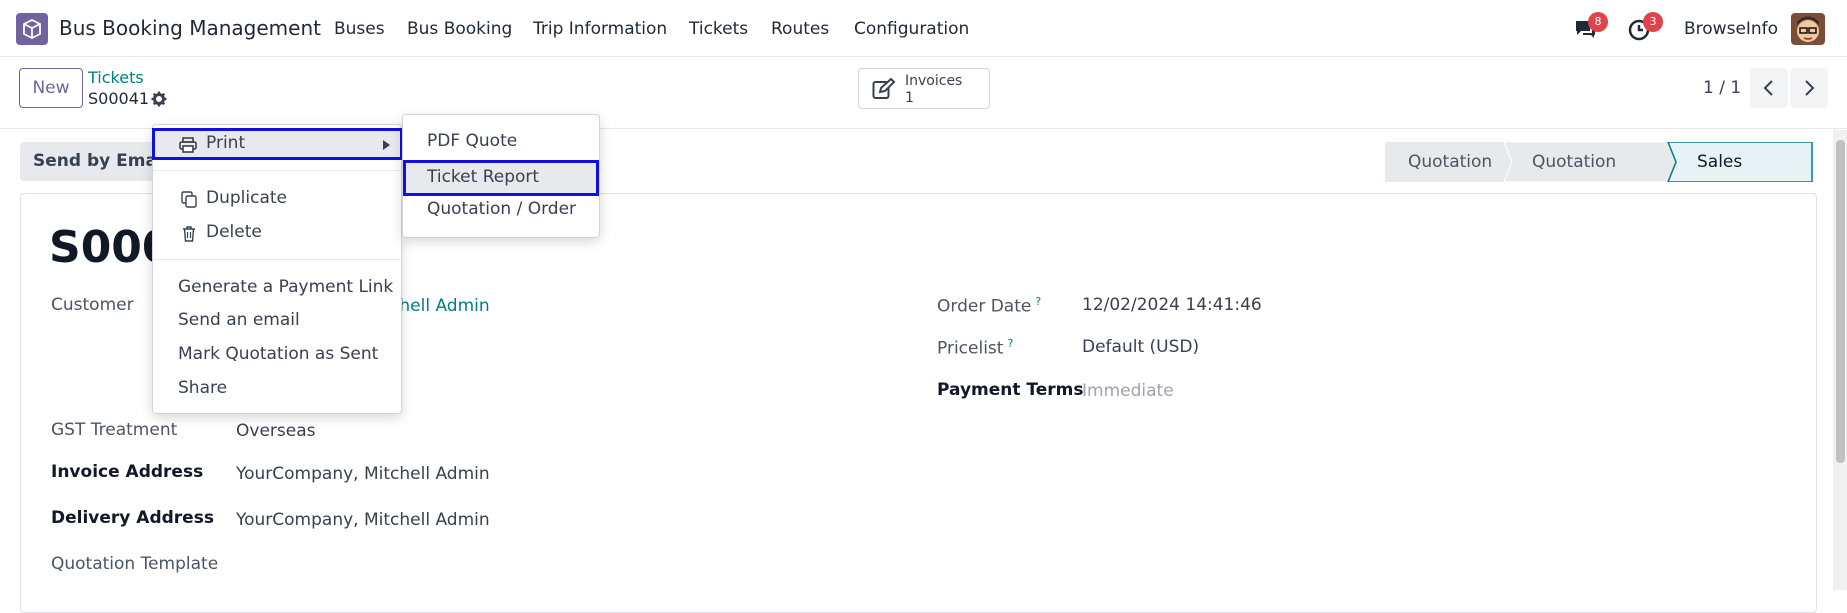 The image size is (1847, 613). What do you see at coordinates (1721, 177) in the screenshot?
I see `stage-sales-order: Sales Order` at bounding box center [1721, 177].